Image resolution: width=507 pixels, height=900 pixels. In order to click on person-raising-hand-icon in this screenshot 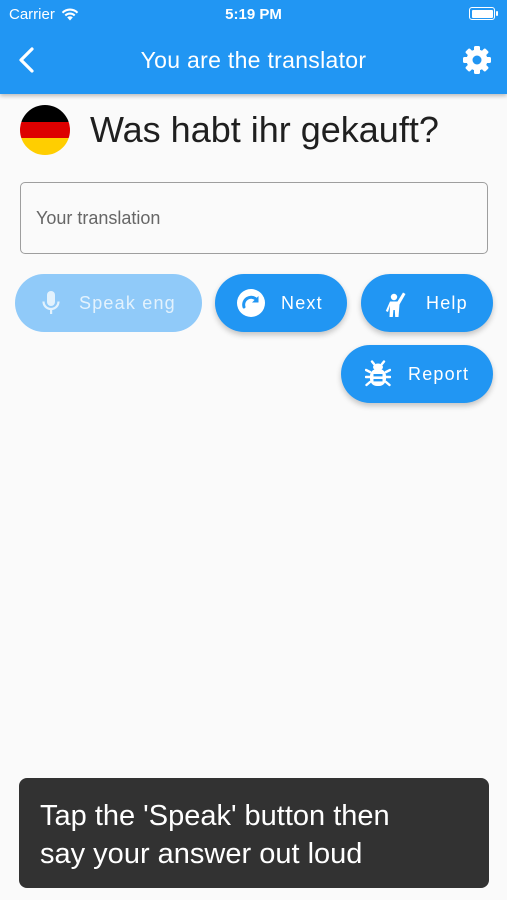, I will do `click(397, 303)`.